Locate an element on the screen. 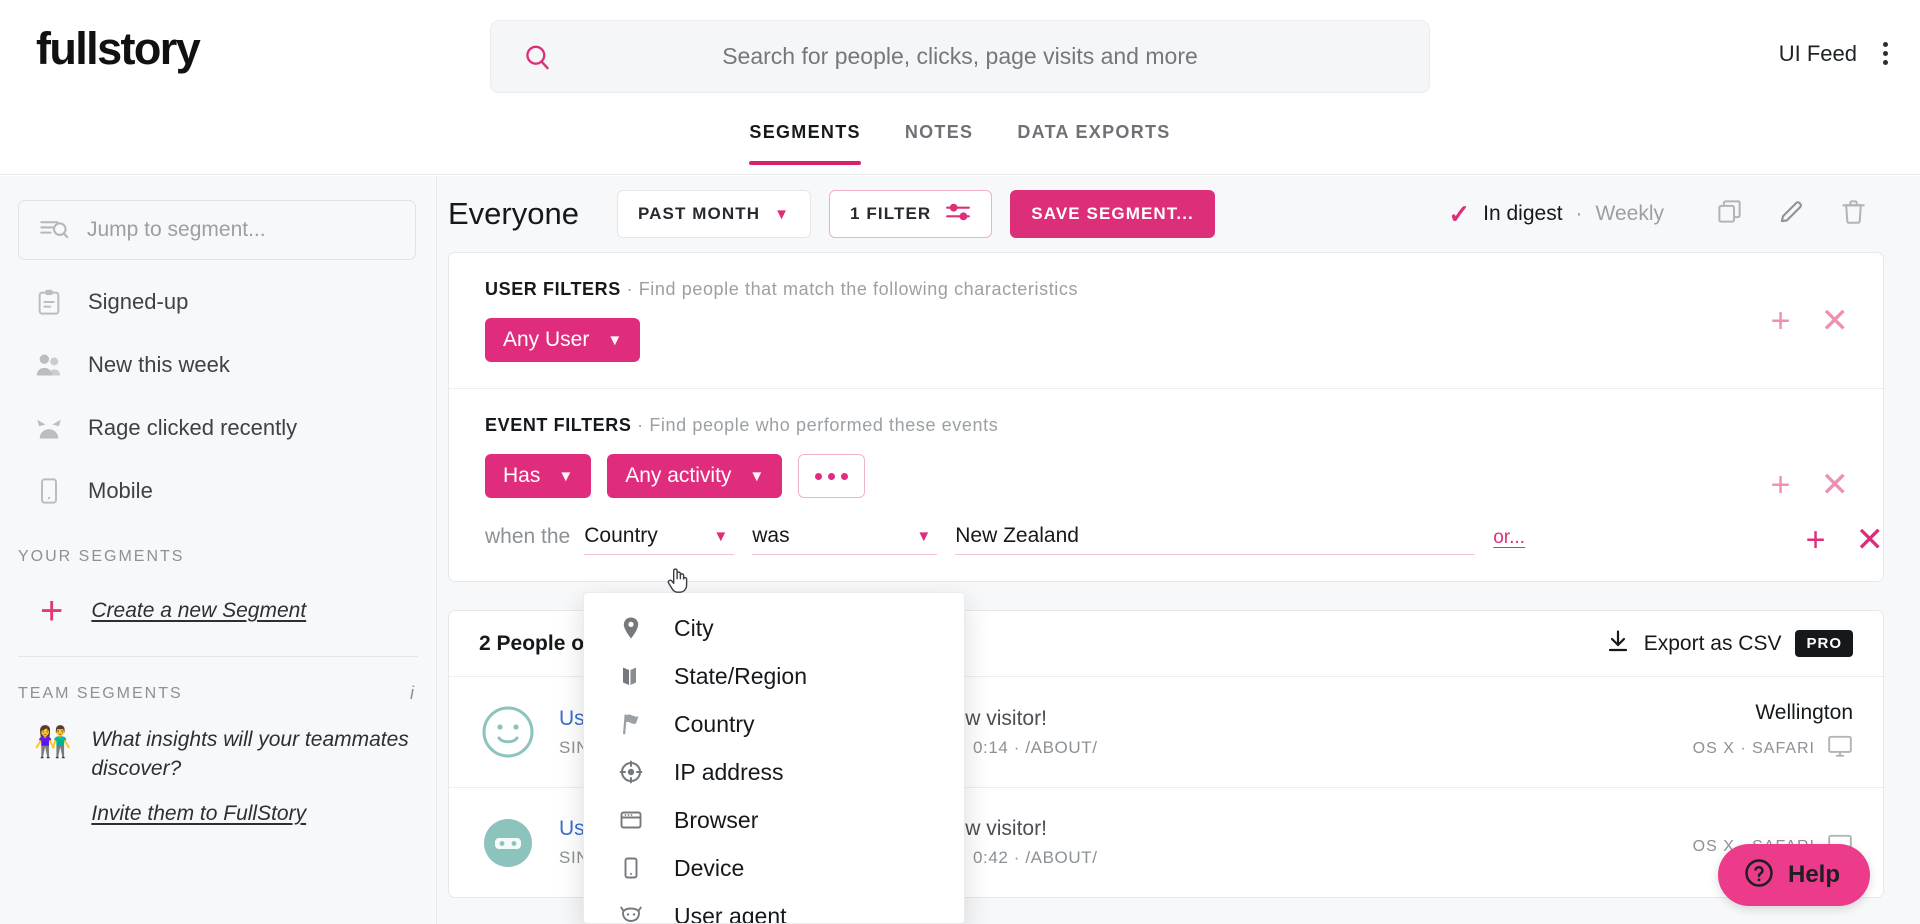 This screenshot has height=924, width=1920. condition-value-input: New Zealand is located at coordinates (1215, 539).